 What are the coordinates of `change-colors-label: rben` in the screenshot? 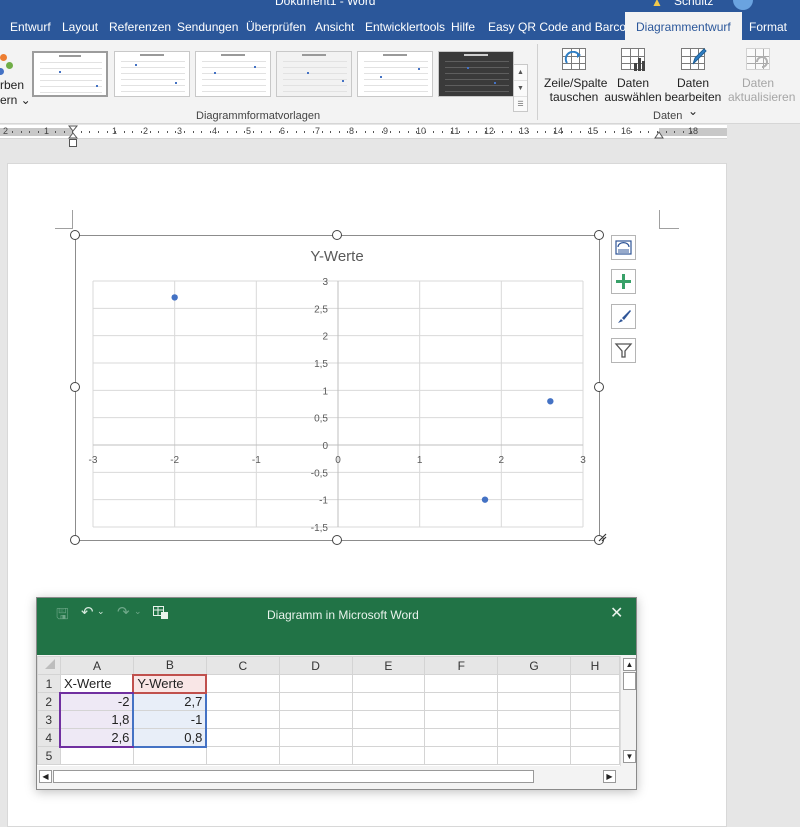 It's located at (12, 85).